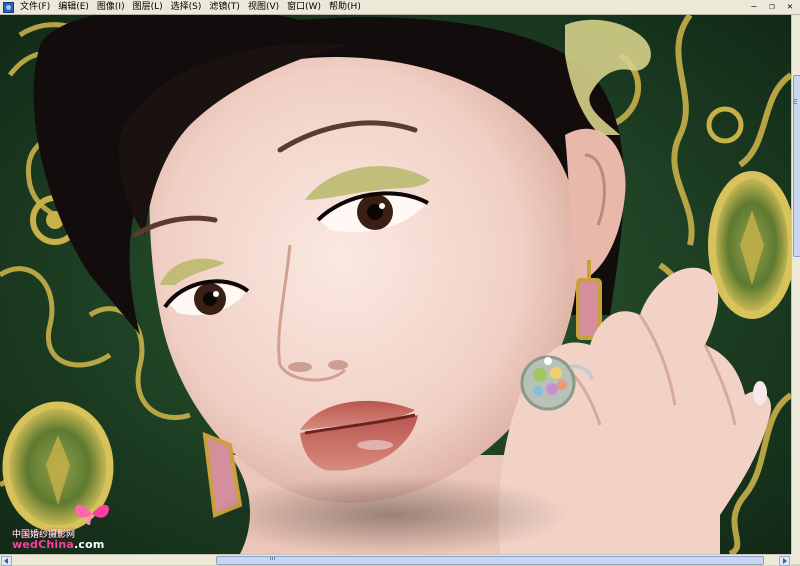 The width and height of the screenshot is (800, 566). Describe the element at coordinates (345, 7) in the screenshot. I see `menu-help: 帮助(H)` at that location.